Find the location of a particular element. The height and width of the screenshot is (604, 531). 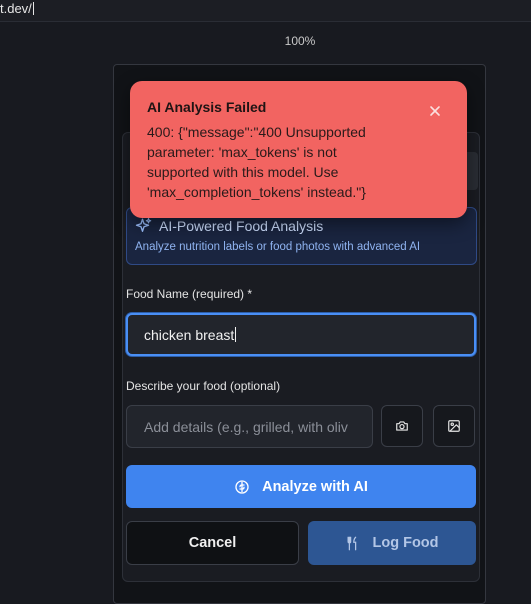

zoom-level: 100% is located at coordinates (300, 41).